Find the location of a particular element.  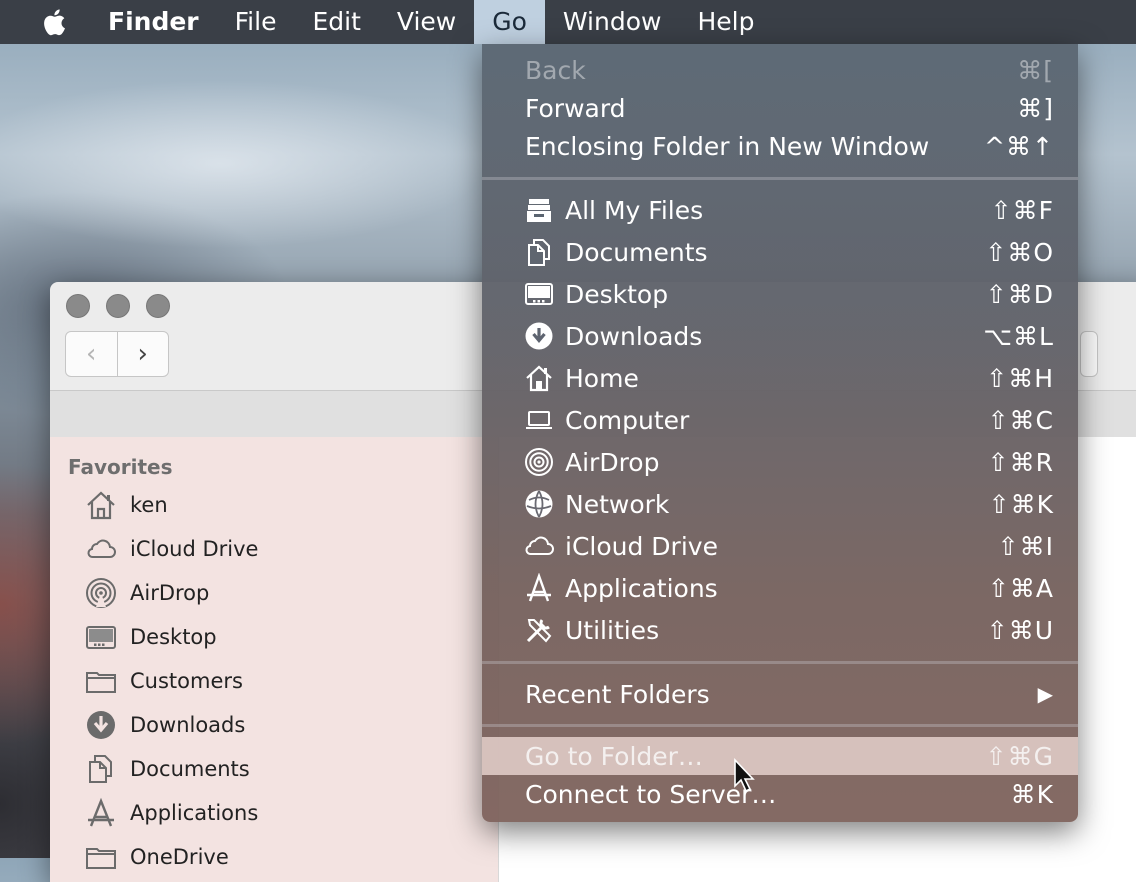

menu-item-label: Home is located at coordinates (602, 378).